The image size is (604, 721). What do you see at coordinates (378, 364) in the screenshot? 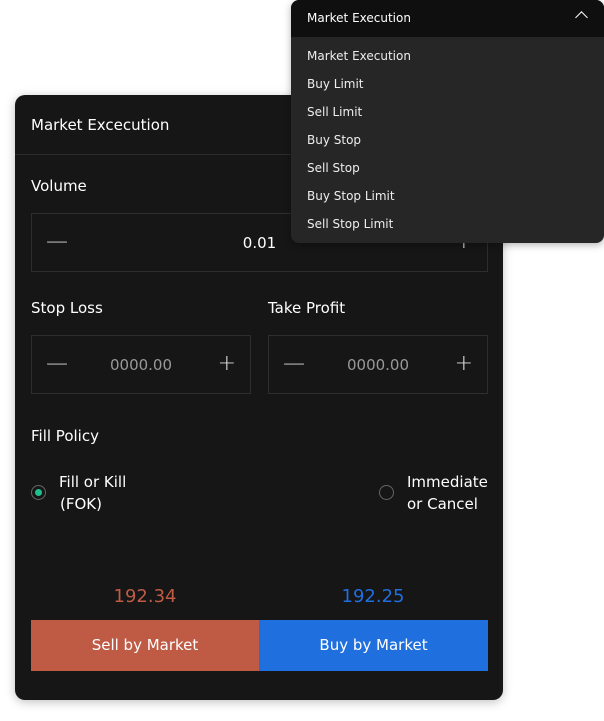
I see `take-profit-stepper: — 0000.00 +` at bounding box center [378, 364].